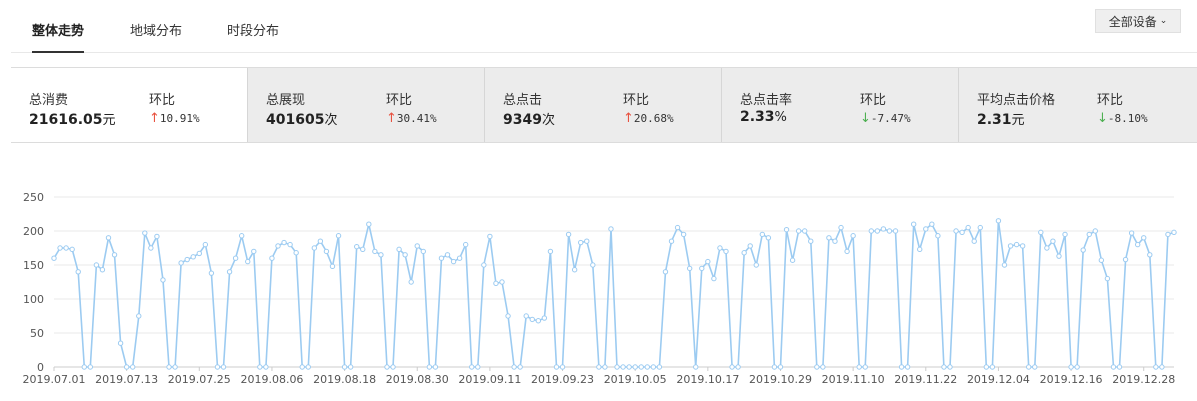  I want to click on x-tick-label: 2019.07.01, so click(54, 379).